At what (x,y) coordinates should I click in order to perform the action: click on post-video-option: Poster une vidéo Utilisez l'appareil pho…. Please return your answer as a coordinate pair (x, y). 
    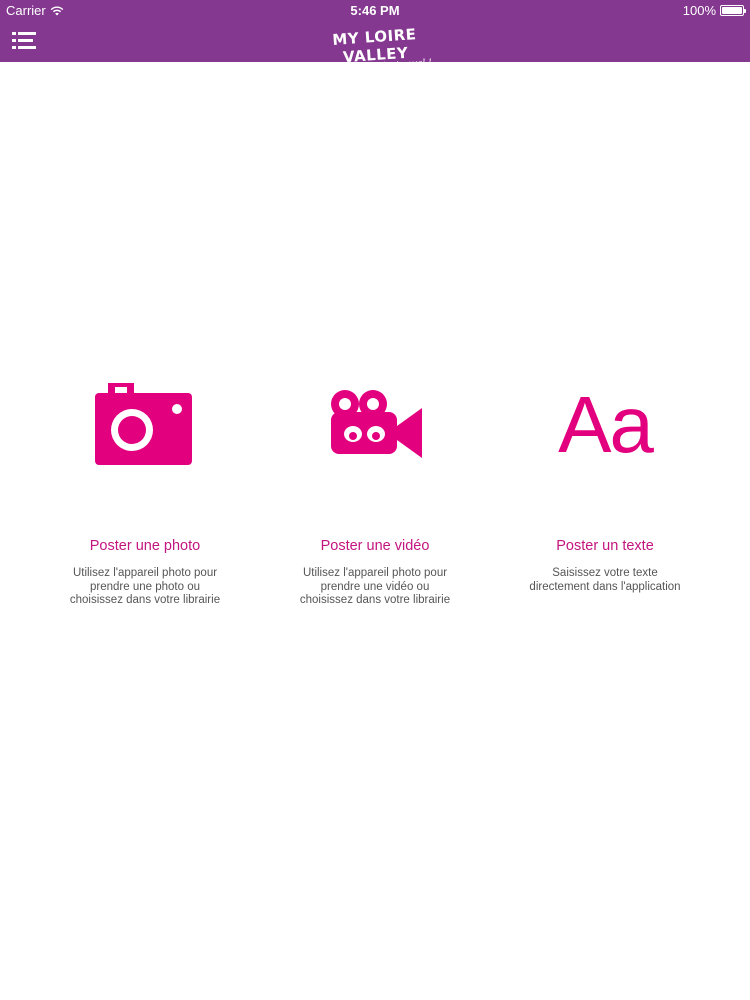
    Looking at the image, I should click on (375, 495).